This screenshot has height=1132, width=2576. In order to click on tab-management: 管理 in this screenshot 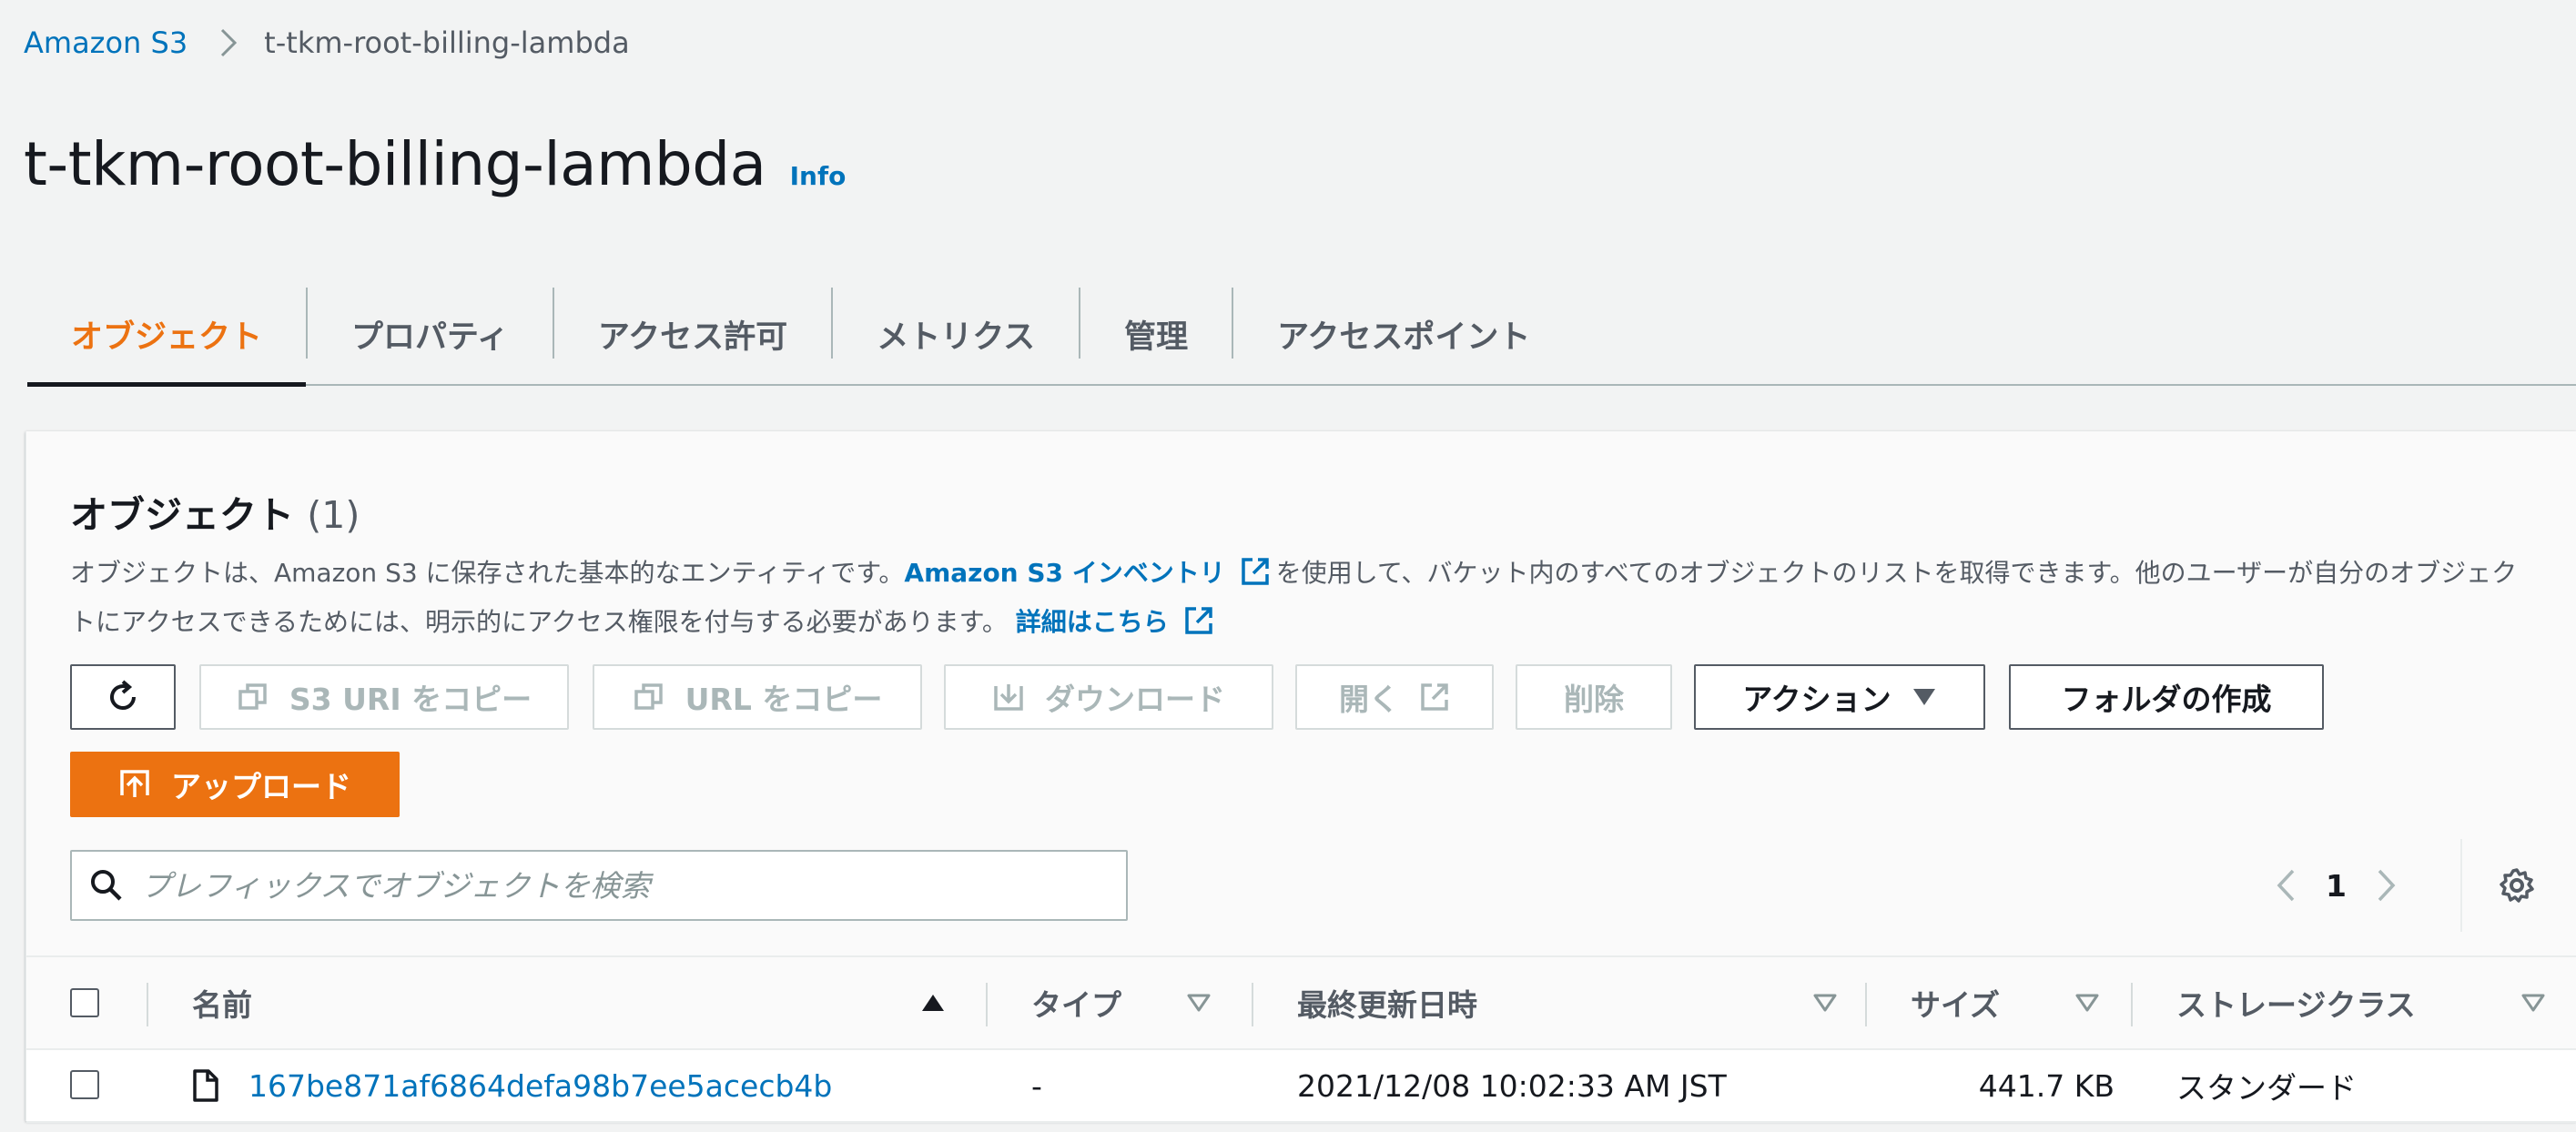, I will do `click(1156, 334)`.